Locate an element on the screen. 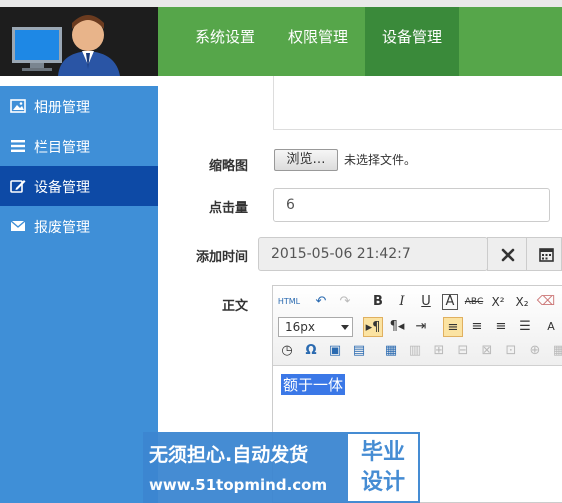 The width and height of the screenshot is (562, 503). sidebar-item-label: 相册管理 is located at coordinates (62, 108).